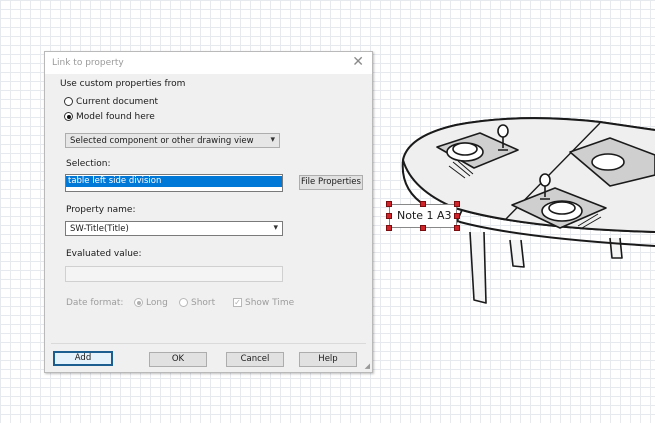 Image resolution: width=655 pixels, height=423 pixels. Describe the element at coordinates (174, 228) in the screenshot. I see `property-name-combo: SW-Title(Title) ▾` at that location.